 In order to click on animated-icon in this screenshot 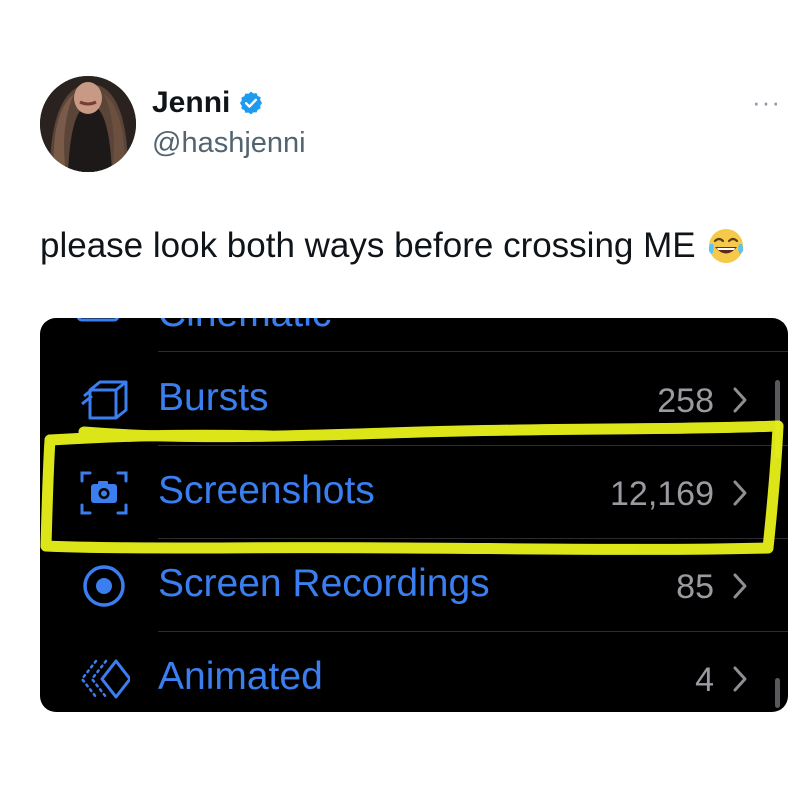, I will do `click(105, 679)`.